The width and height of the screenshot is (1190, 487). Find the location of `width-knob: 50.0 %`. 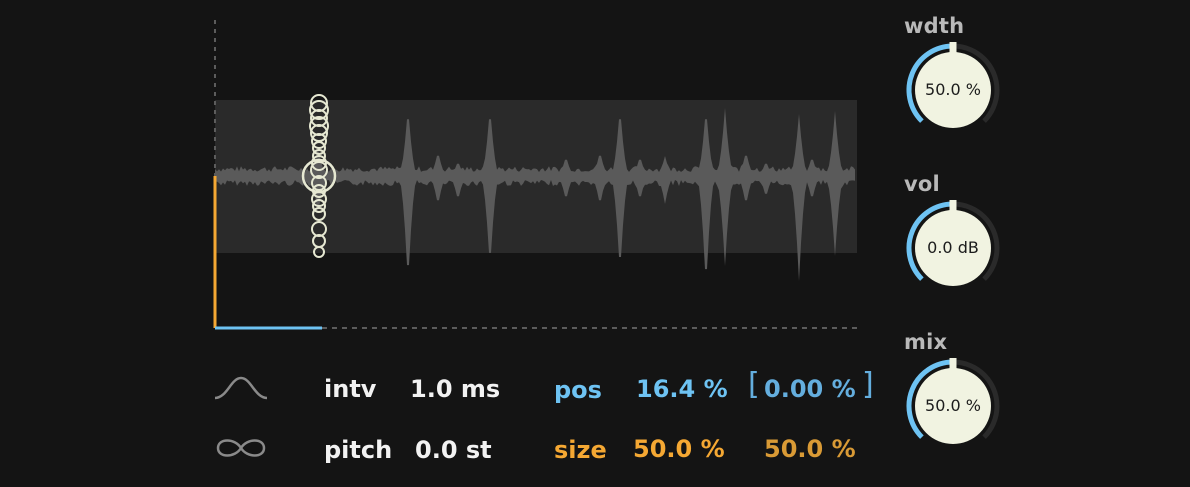

width-knob: 50.0 % is located at coordinates (953, 90).